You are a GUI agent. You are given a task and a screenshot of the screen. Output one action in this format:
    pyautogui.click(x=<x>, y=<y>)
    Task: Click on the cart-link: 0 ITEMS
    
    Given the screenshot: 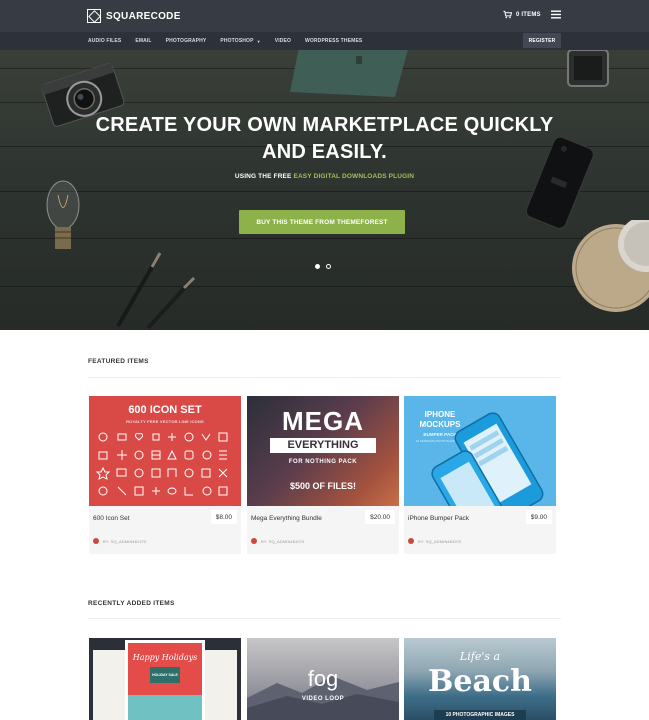 What is the action you would take?
    pyautogui.click(x=522, y=14)
    